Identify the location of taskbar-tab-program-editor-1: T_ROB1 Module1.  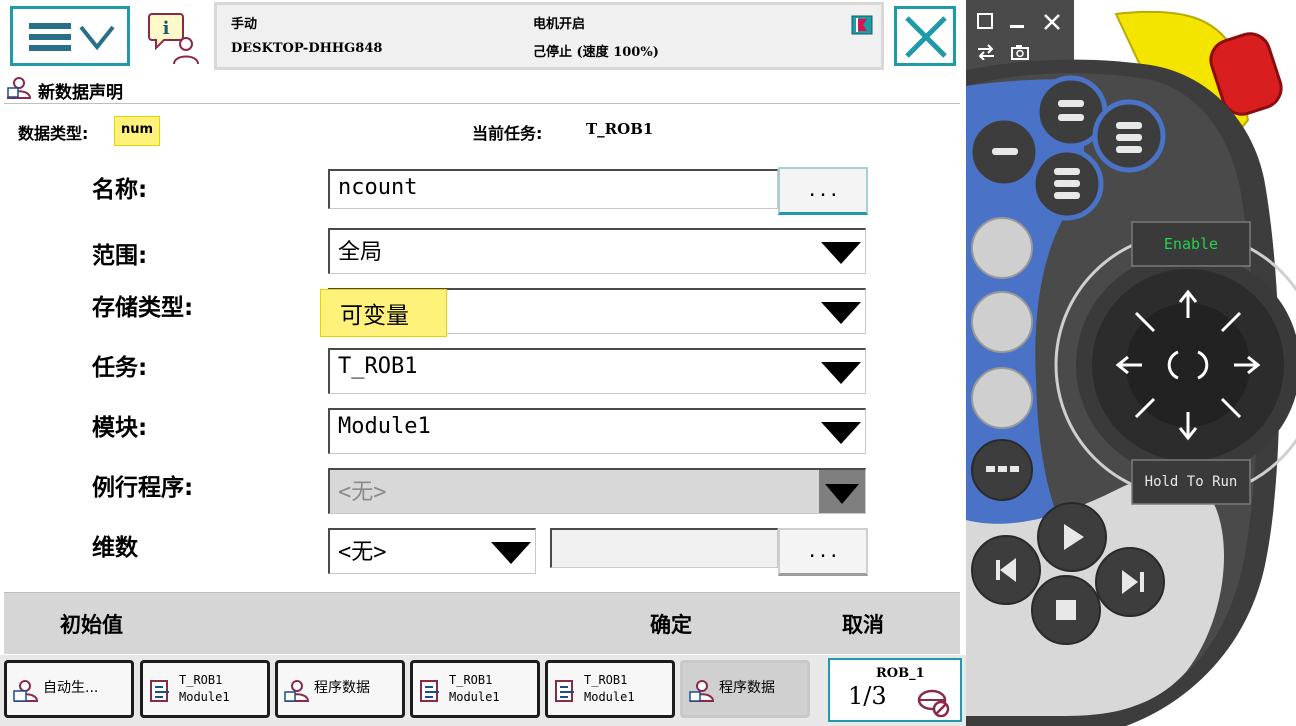
(205, 689).